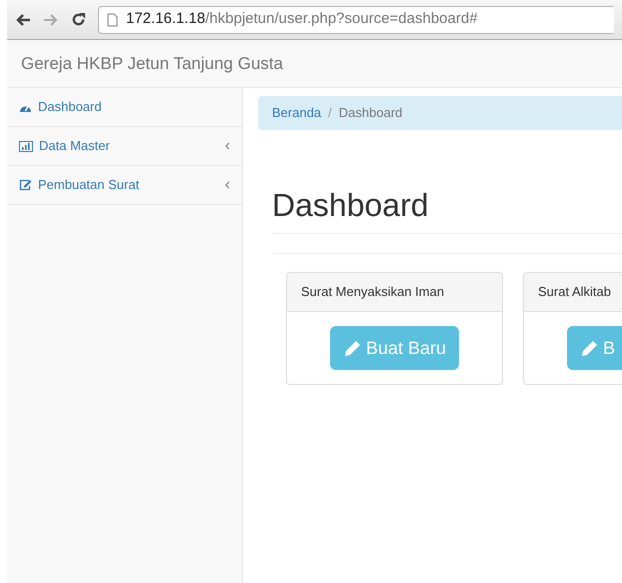 This screenshot has height=583, width=622. What do you see at coordinates (350, 205) in the screenshot?
I see `page-heading: Dashboard` at bounding box center [350, 205].